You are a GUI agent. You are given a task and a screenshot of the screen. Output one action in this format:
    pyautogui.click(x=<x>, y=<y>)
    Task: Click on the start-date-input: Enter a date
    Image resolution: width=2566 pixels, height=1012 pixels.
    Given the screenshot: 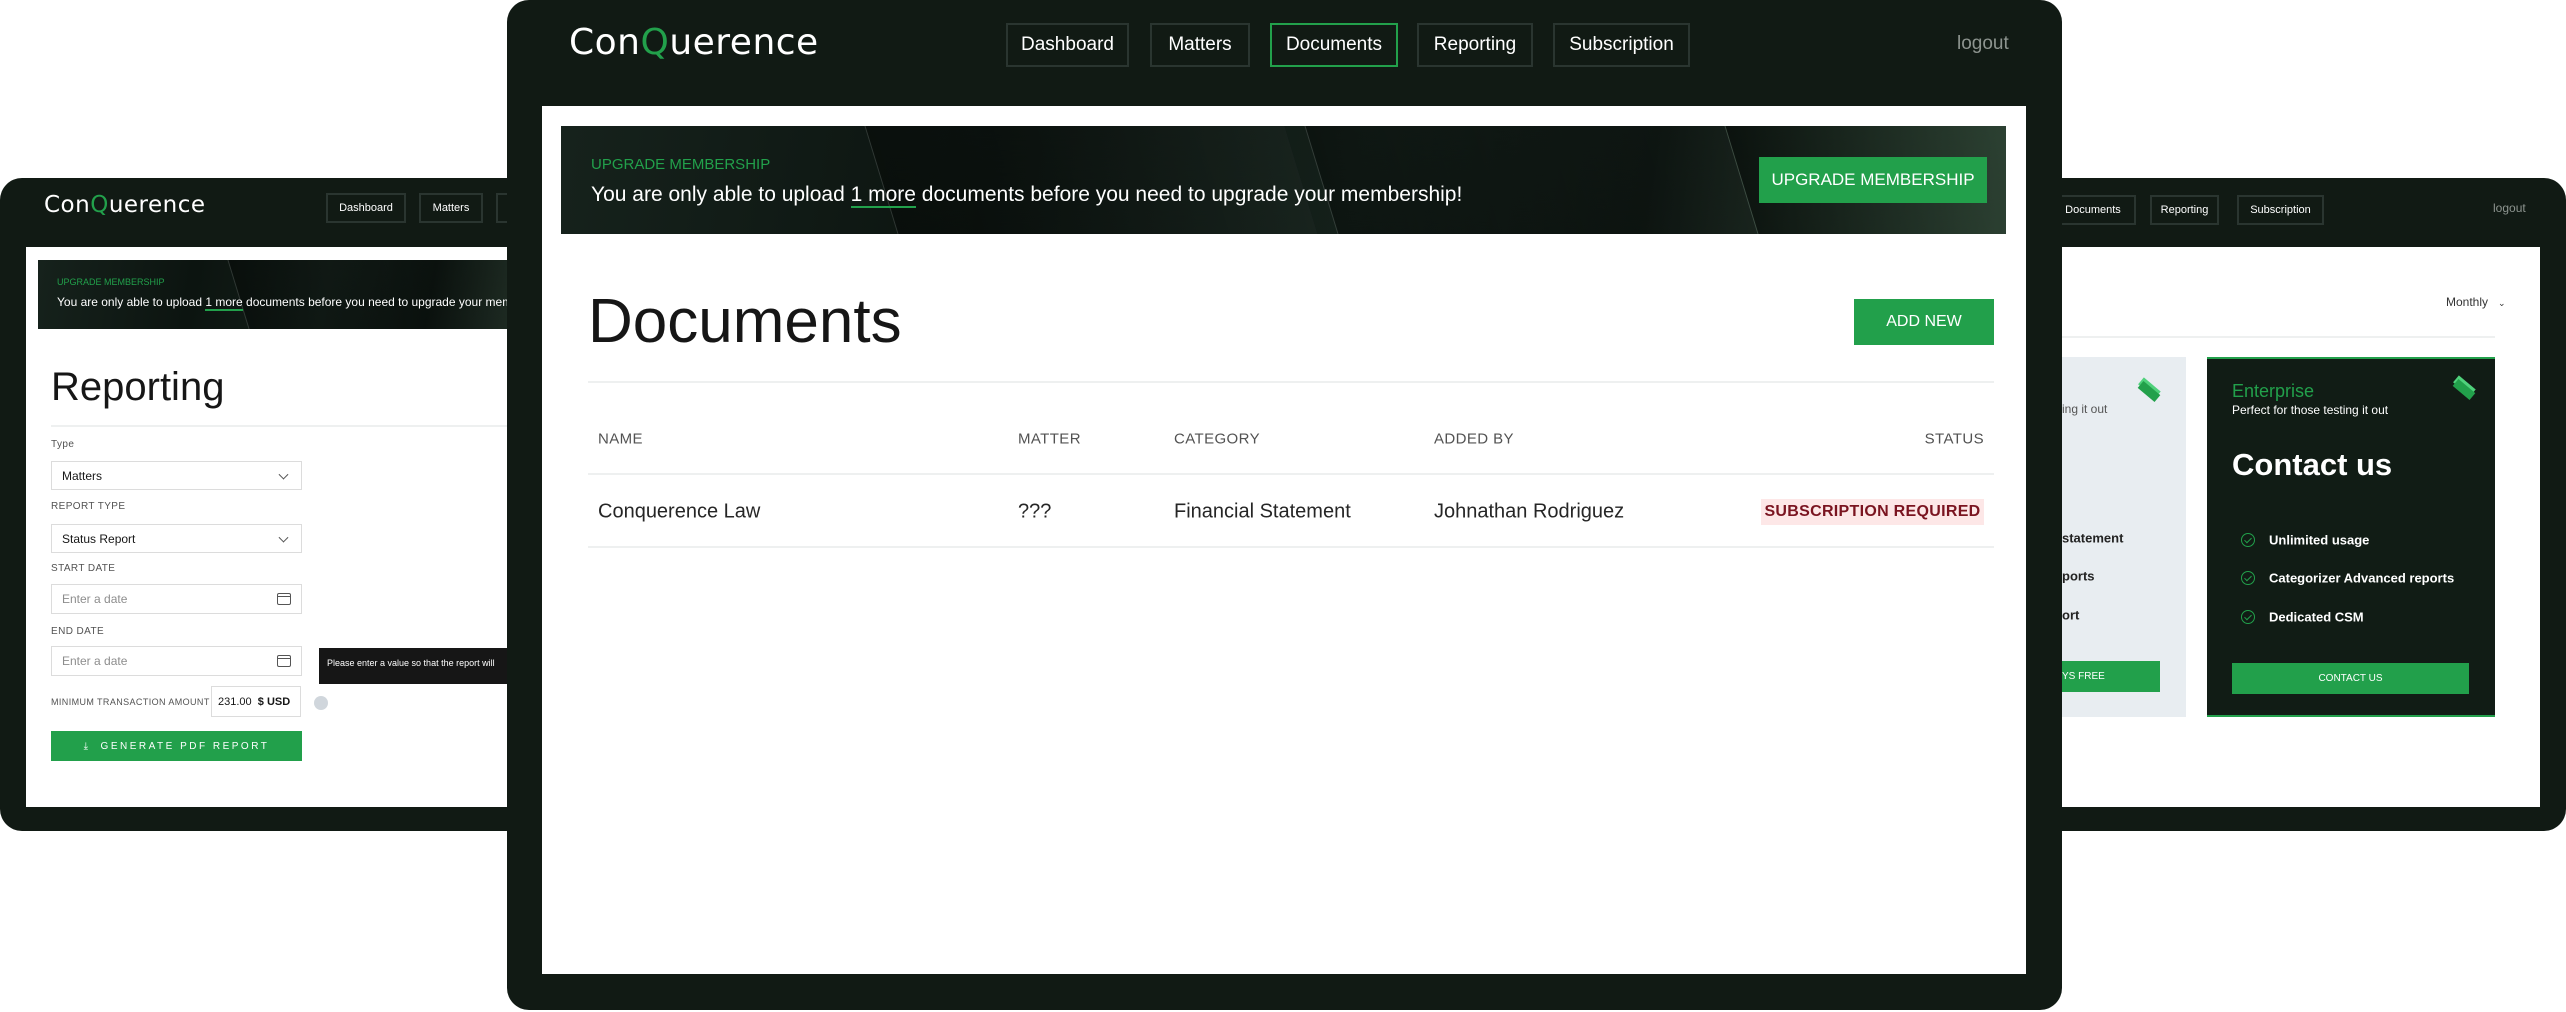 What is the action you would take?
    pyautogui.click(x=176, y=599)
    